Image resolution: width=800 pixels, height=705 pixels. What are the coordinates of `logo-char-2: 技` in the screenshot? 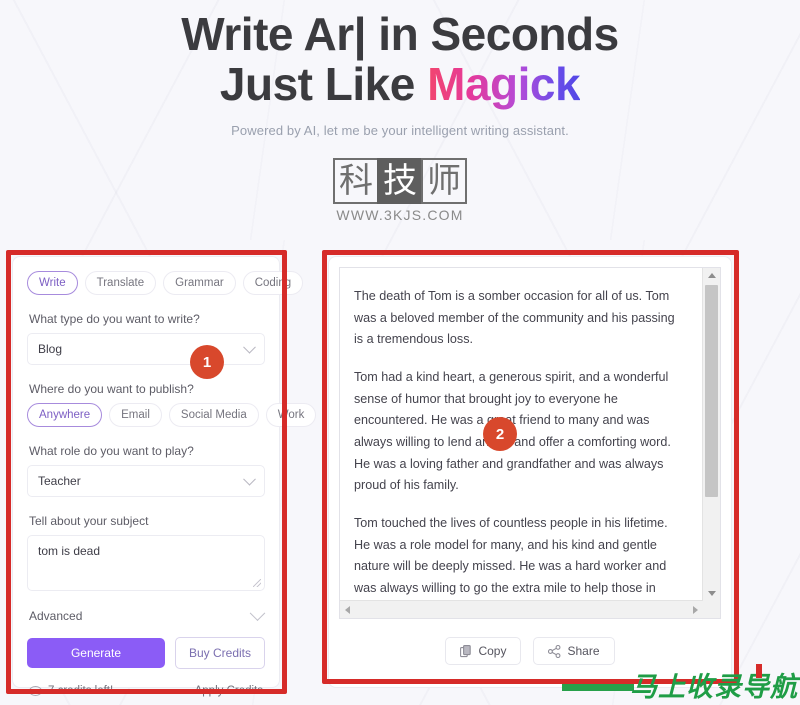 It's located at (400, 181).